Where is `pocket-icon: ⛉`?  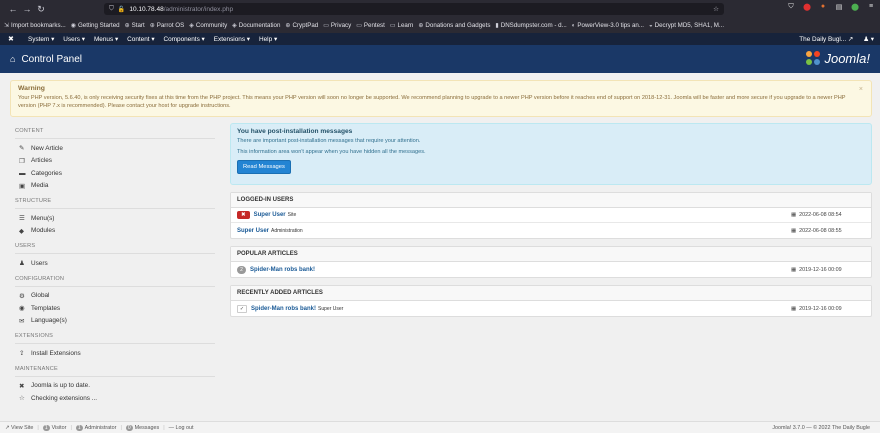
pocket-icon: ⛉ is located at coordinates (791, 7).